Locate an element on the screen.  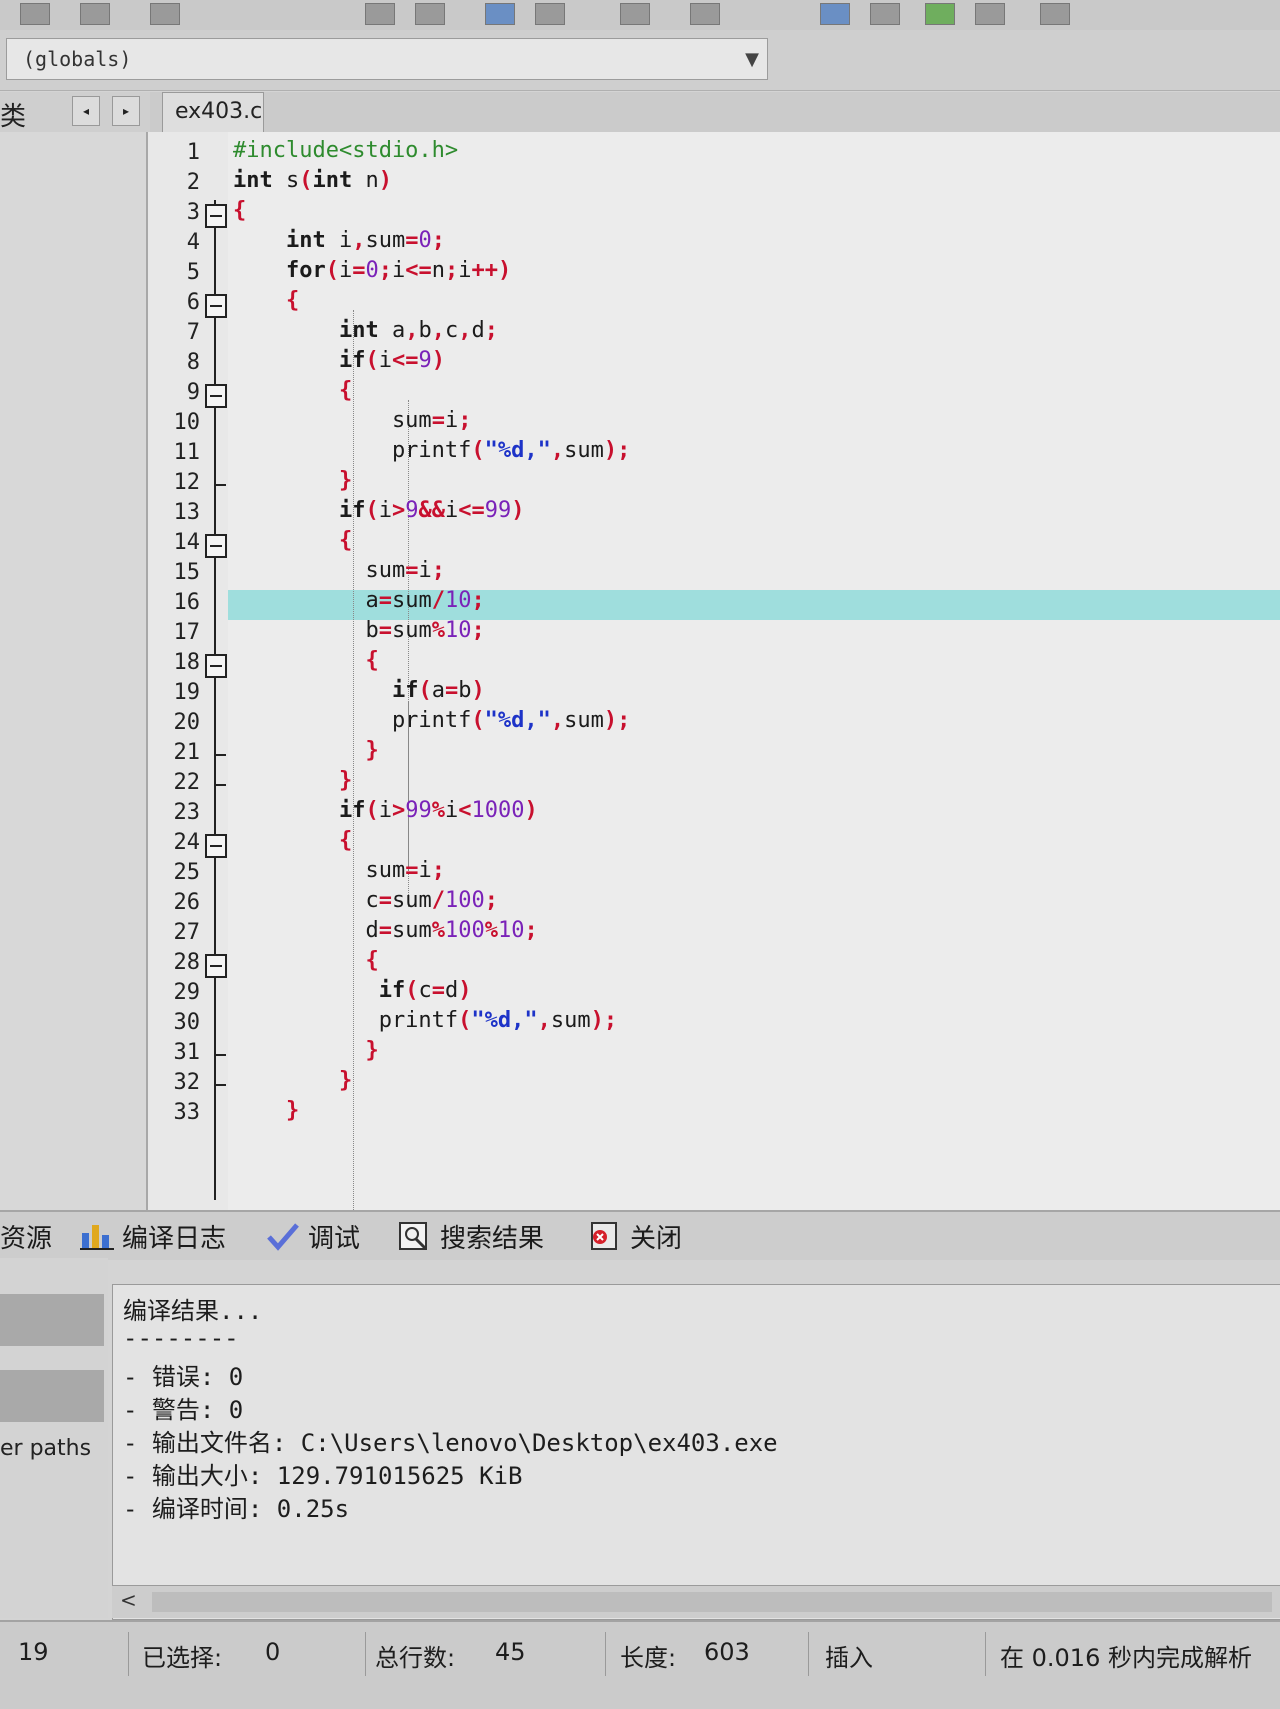
line-number: 1 is located at coordinates (193, 152).